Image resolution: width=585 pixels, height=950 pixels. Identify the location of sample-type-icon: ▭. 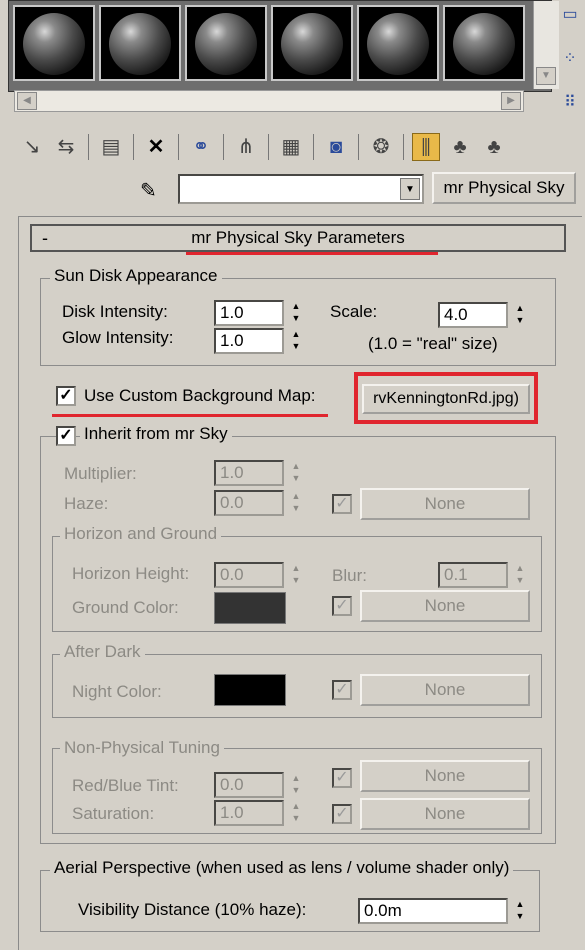
(570, 18).